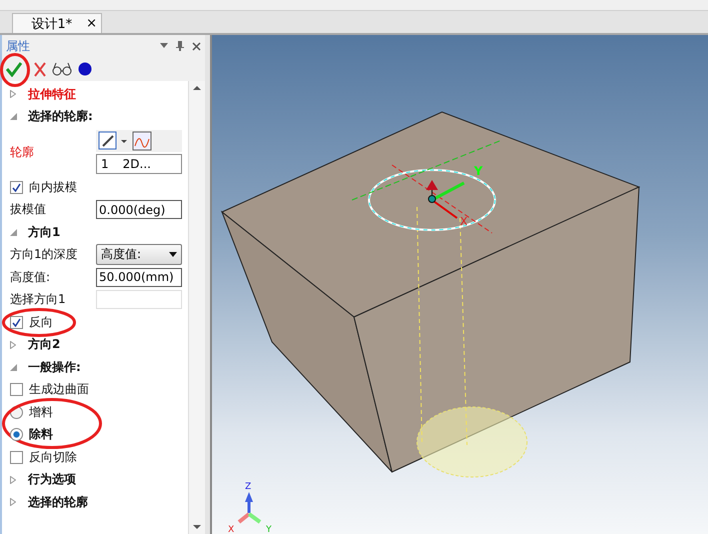 This screenshot has height=534, width=708. What do you see at coordinates (91, 23) in the screenshot?
I see `close-icon: ×` at bounding box center [91, 23].